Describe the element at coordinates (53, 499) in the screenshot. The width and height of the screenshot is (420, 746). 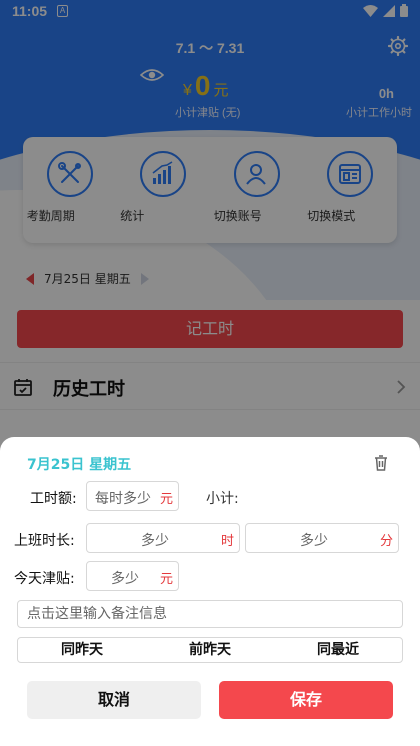
I see `quota-label: 工时额:` at that location.